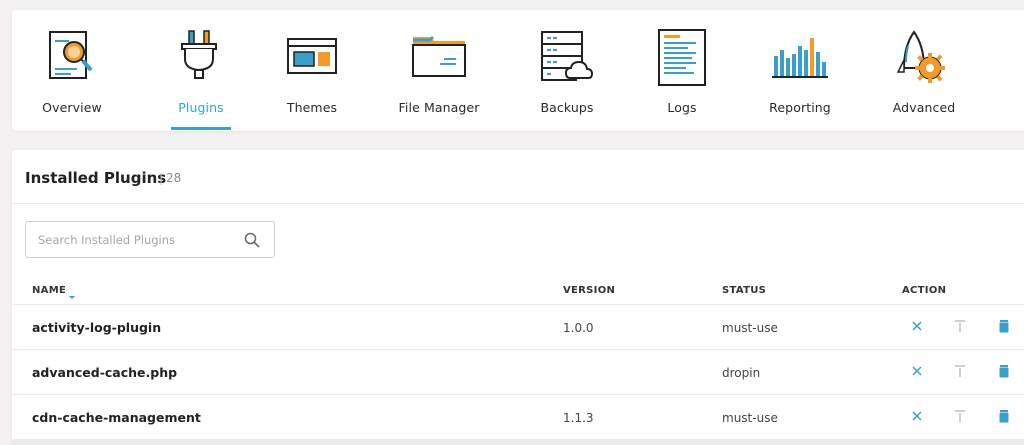 The image size is (1024, 445). I want to click on plugin-count: | 28, so click(170, 178).